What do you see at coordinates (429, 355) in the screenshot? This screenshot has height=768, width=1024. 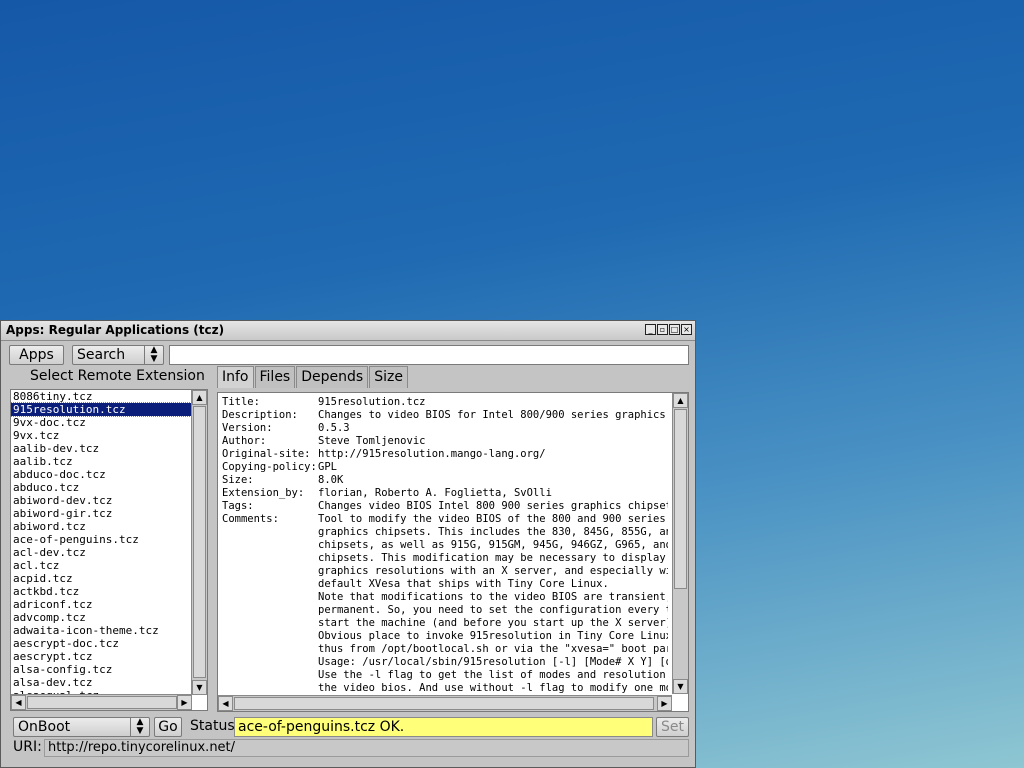 I see `search-input` at bounding box center [429, 355].